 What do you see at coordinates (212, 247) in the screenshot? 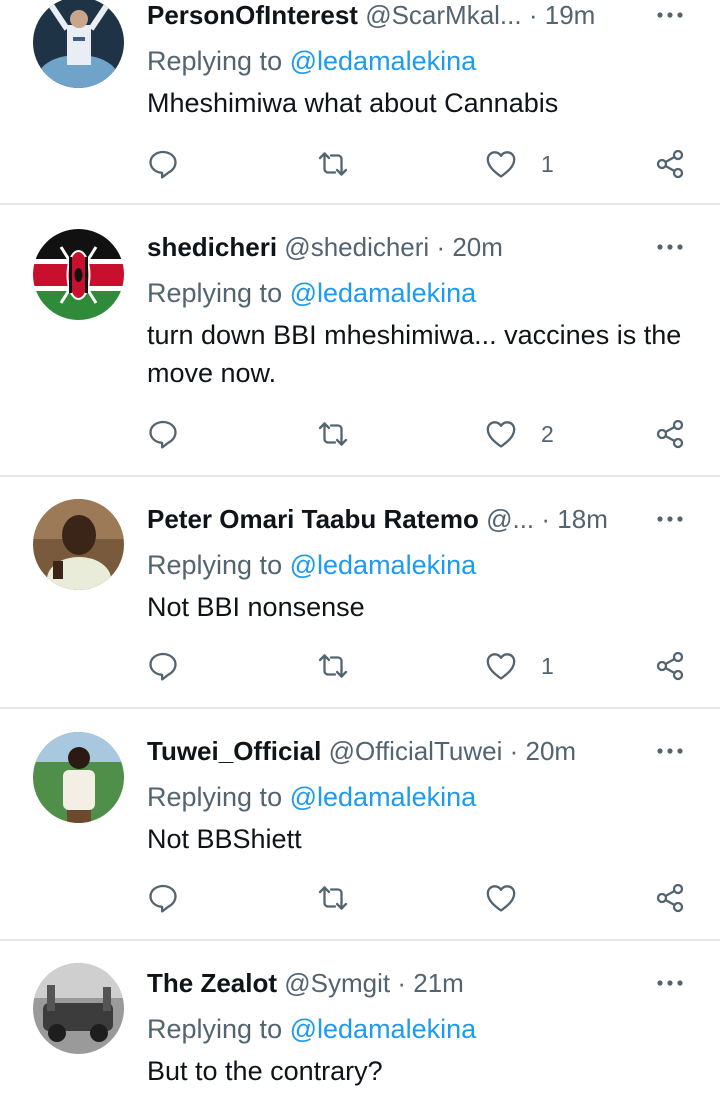
I see `display-name: shedicheri` at bounding box center [212, 247].